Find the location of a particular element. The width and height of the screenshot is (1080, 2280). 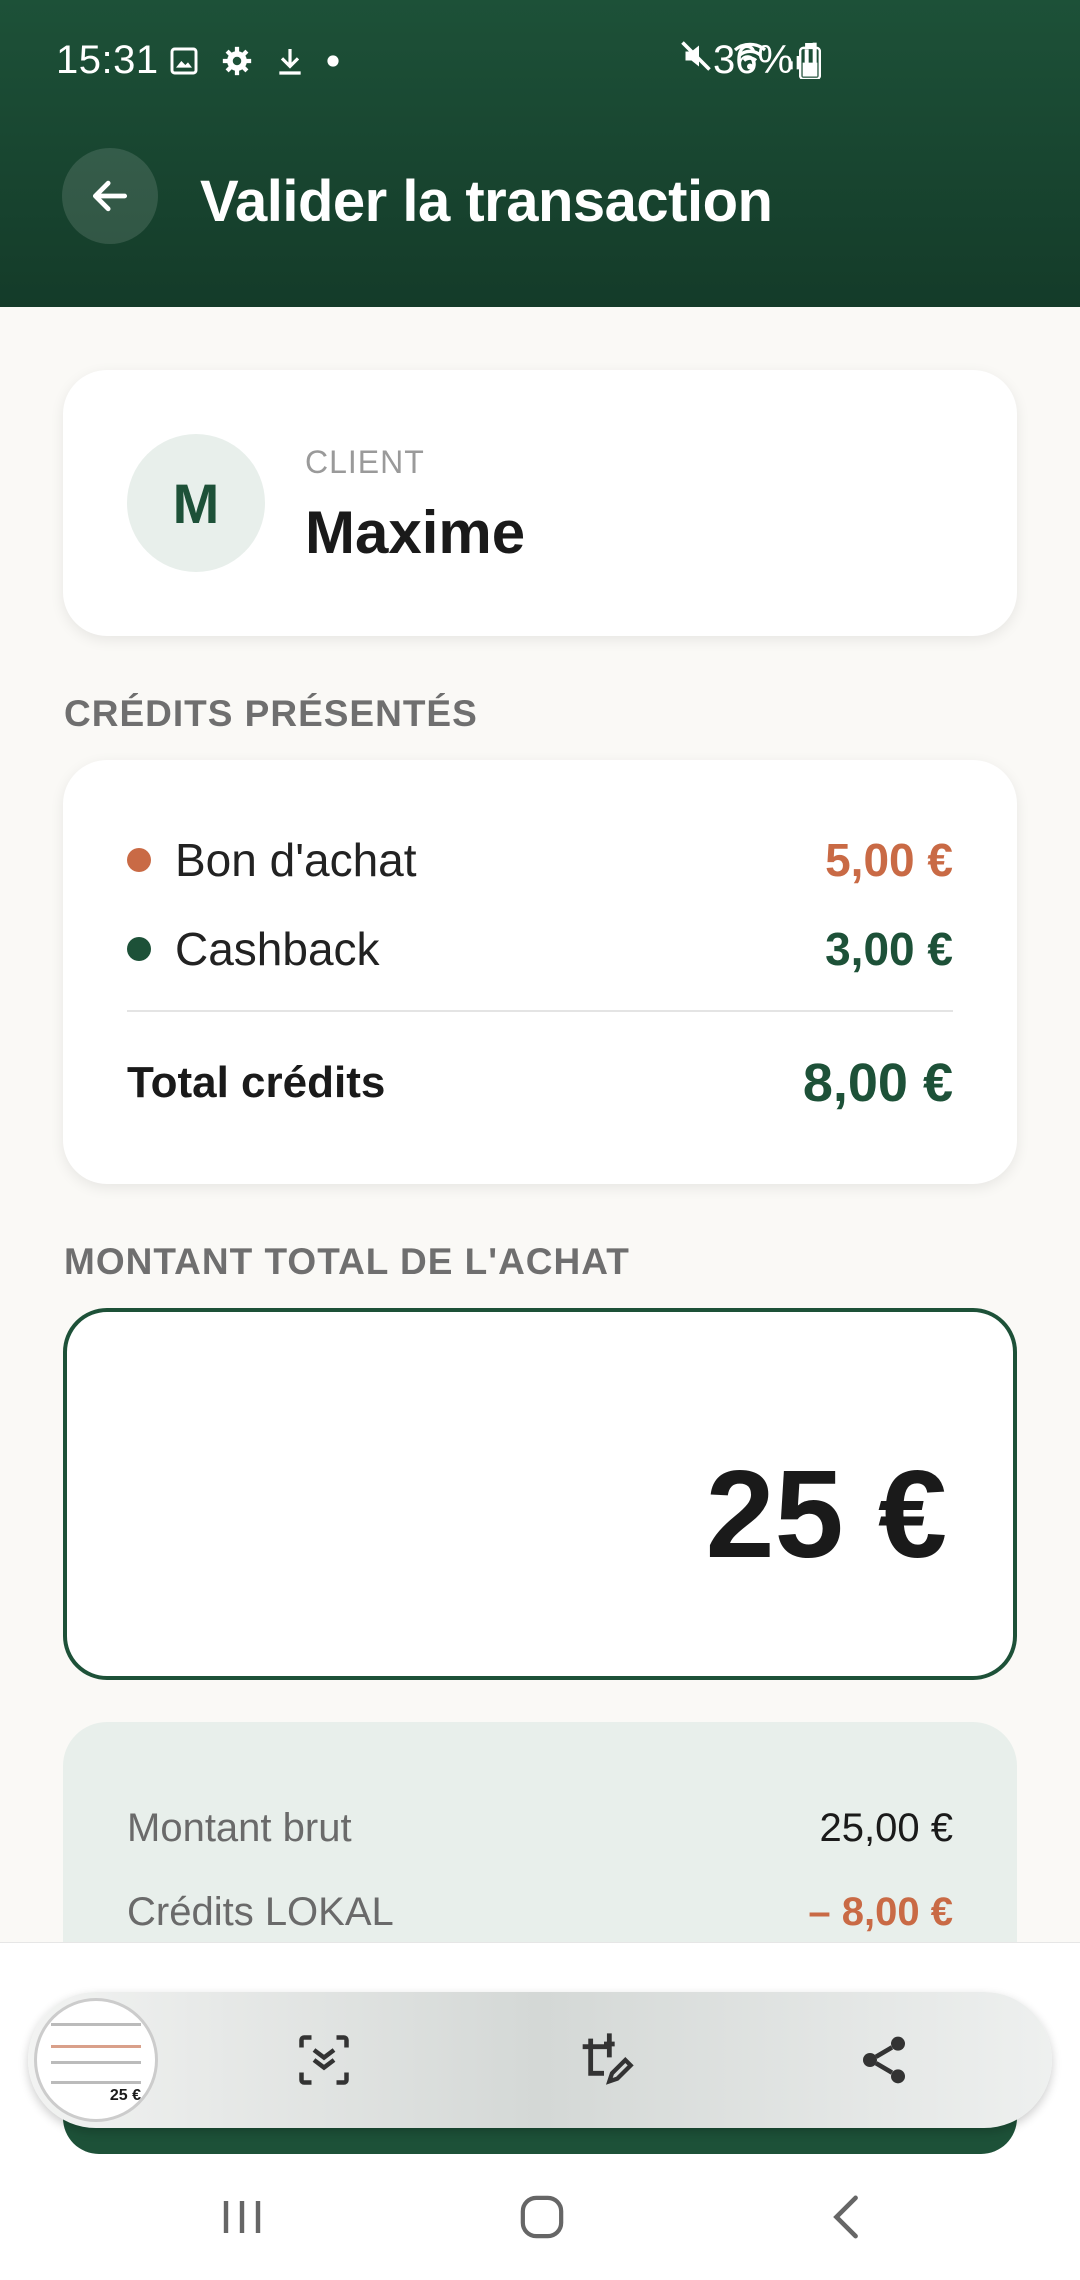

cashback-dot-icon is located at coordinates (139, 949).